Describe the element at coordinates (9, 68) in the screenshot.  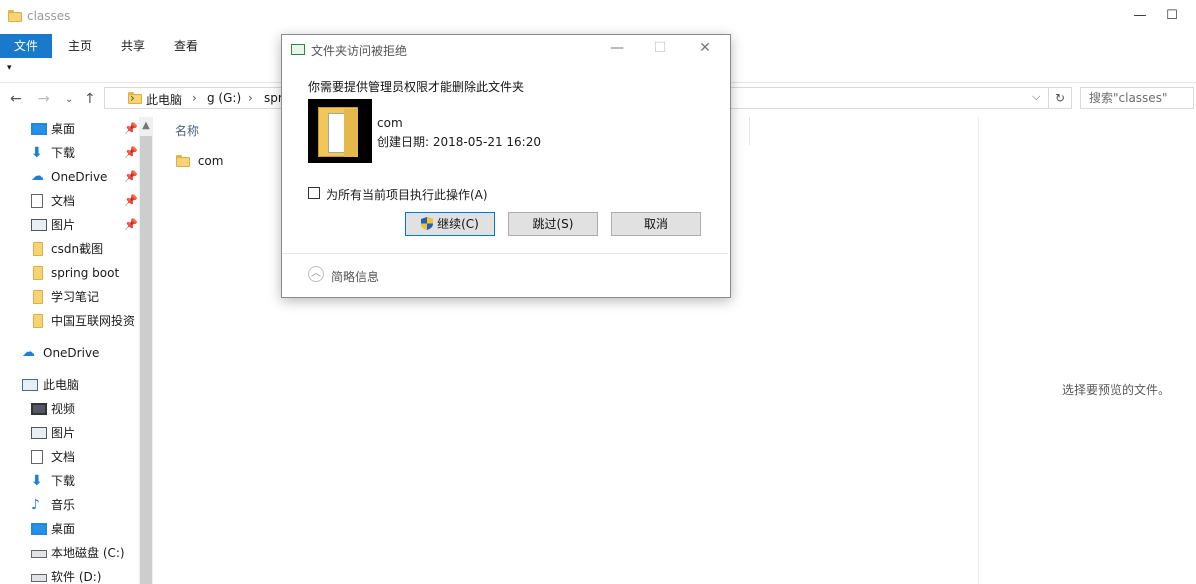
I see `quick-access-toolbar-chevron-icon: ▾` at that location.